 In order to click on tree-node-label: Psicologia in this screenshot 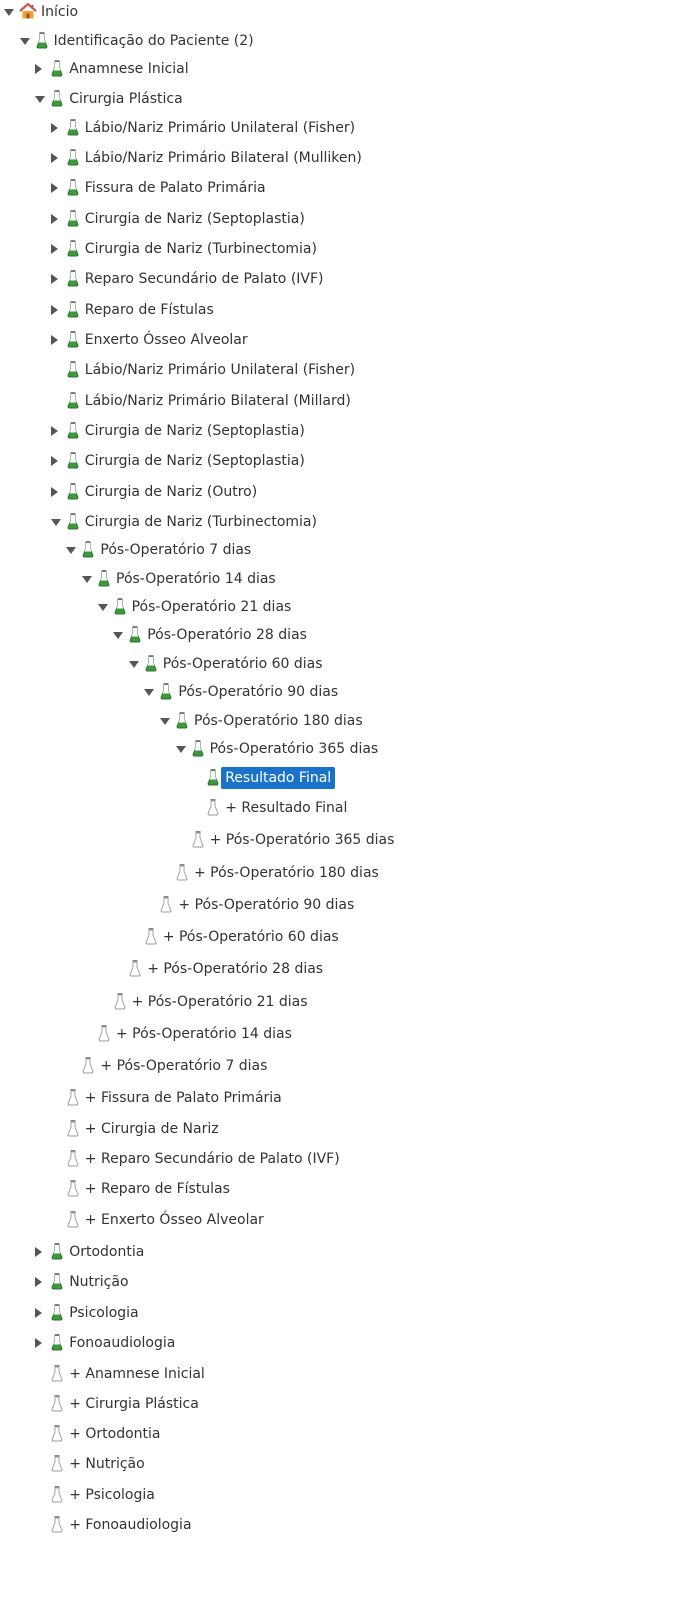, I will do `click(103, 1313)`.